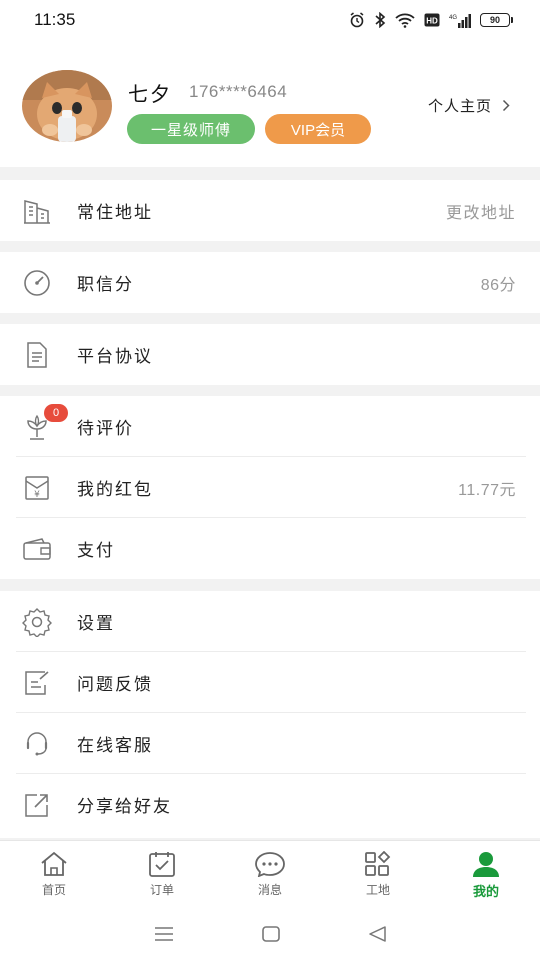  I want to click on homepage-link: 个人主页, so click(469, 105).